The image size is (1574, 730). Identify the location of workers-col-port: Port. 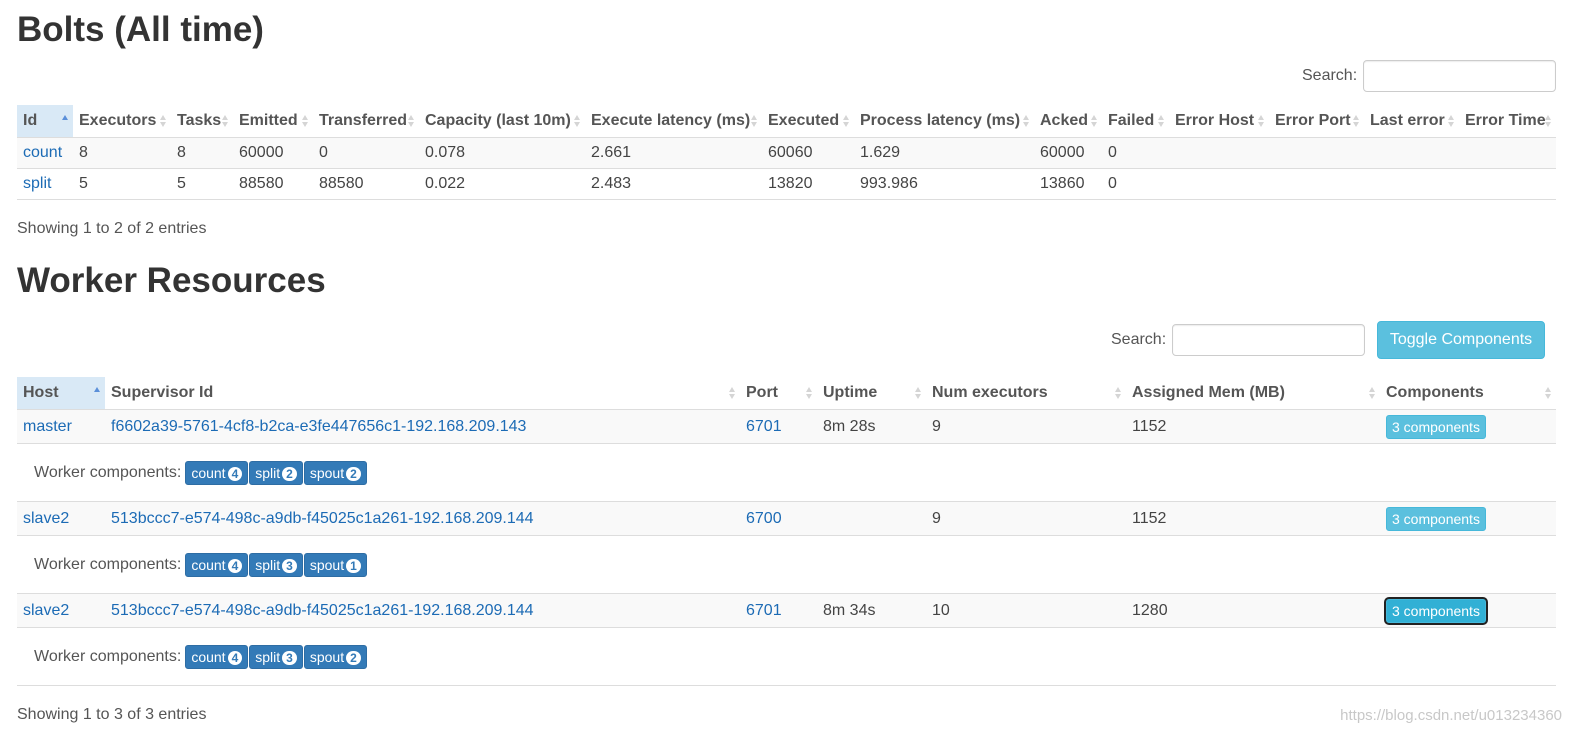
(778, 393).